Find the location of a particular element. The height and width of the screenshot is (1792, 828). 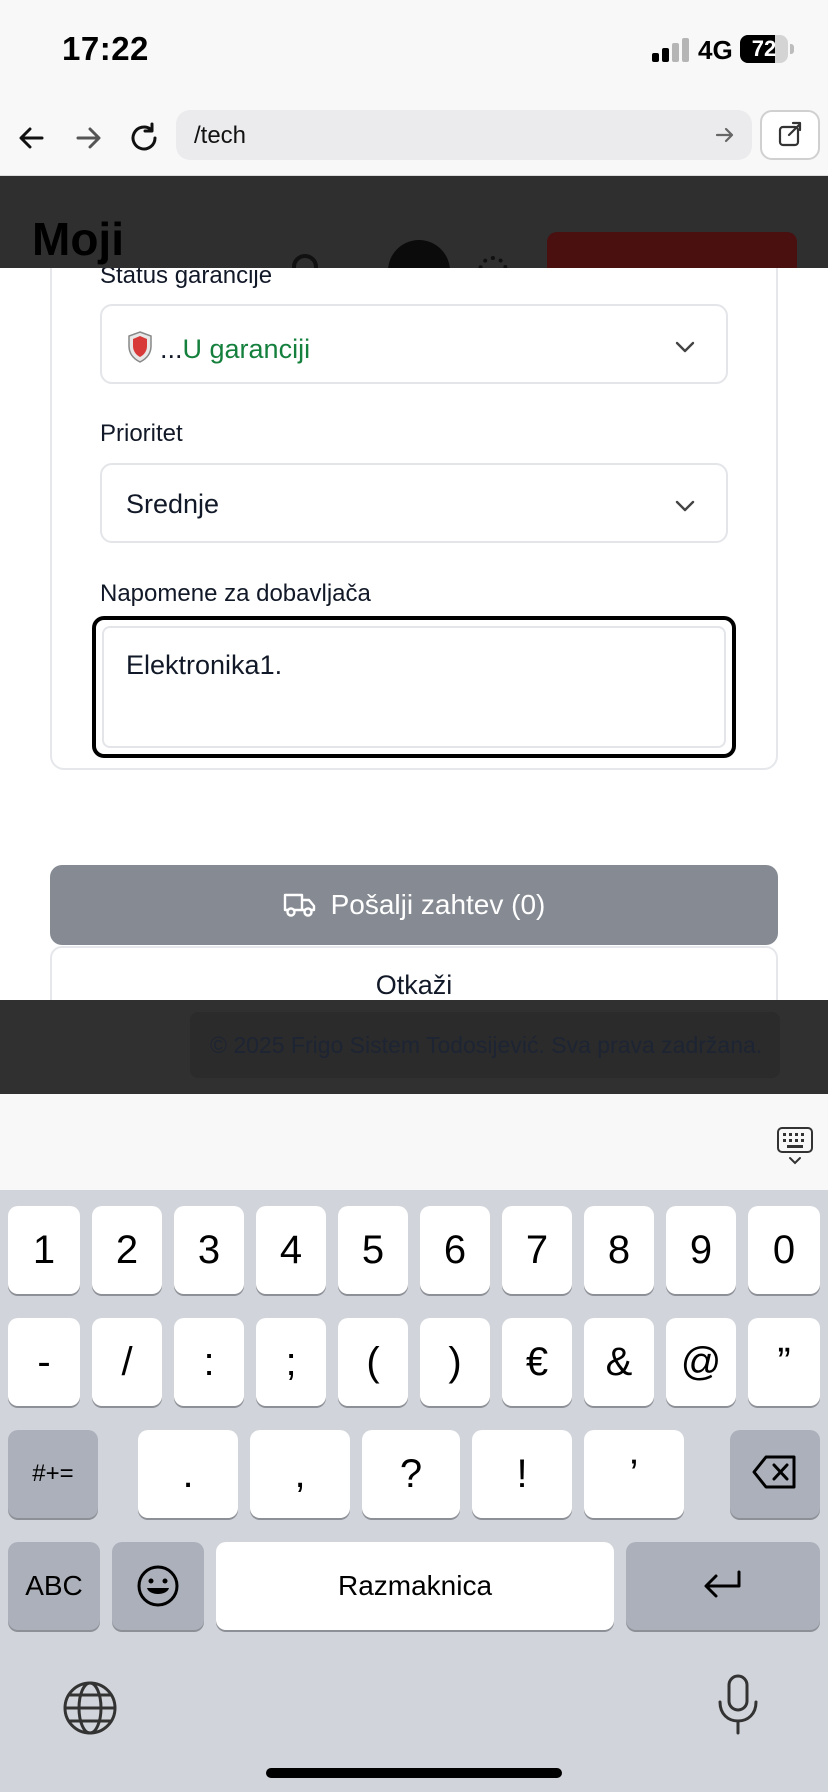

key-7: 7 is located at coordinates (537, 1250).